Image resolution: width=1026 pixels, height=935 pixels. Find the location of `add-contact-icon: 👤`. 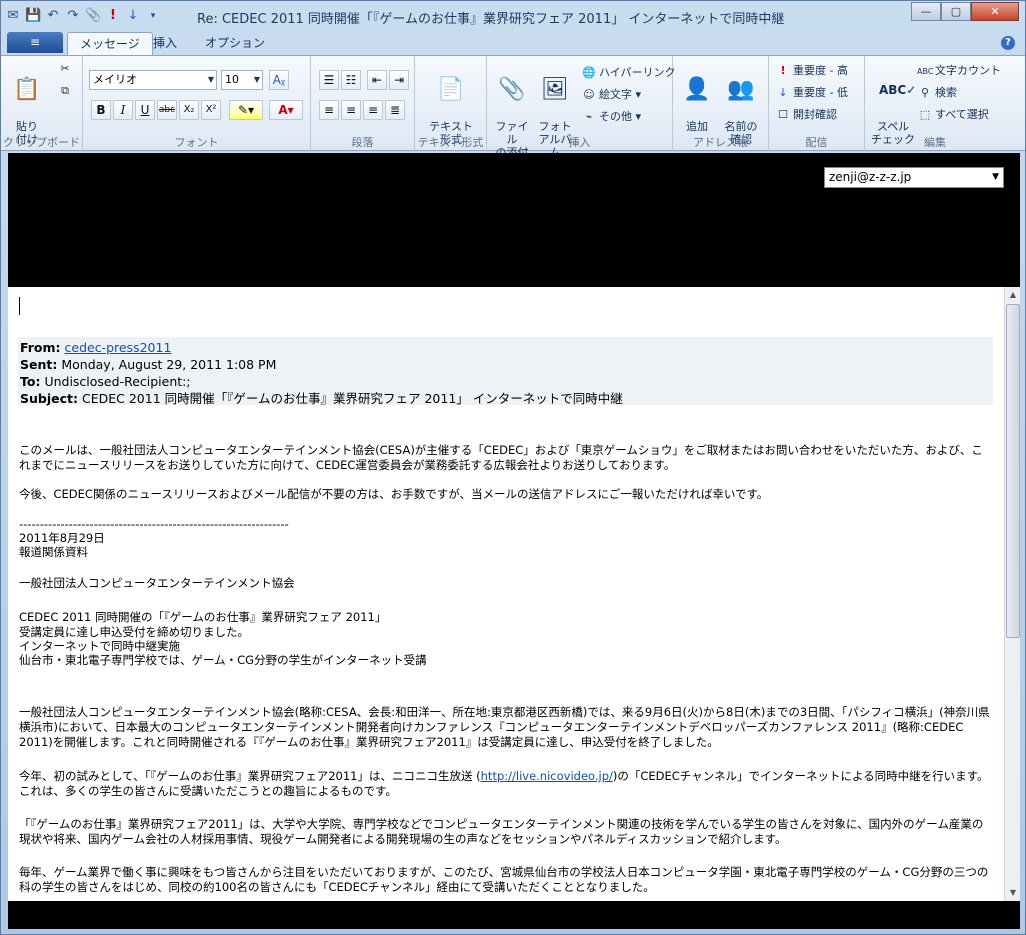

add-contact-icon: 👤 is located at coordinates (697, 89).